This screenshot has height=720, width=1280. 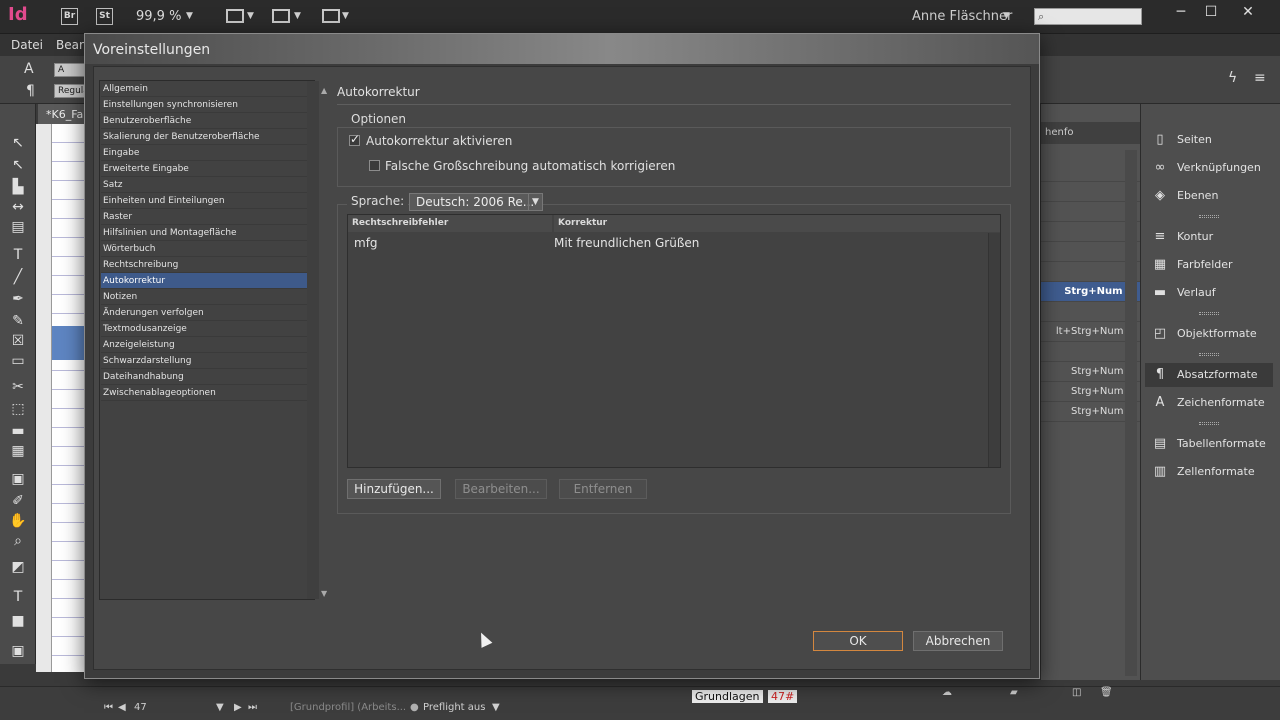 I want to click on panel-header: henfo, so click(x=1091, y=133).